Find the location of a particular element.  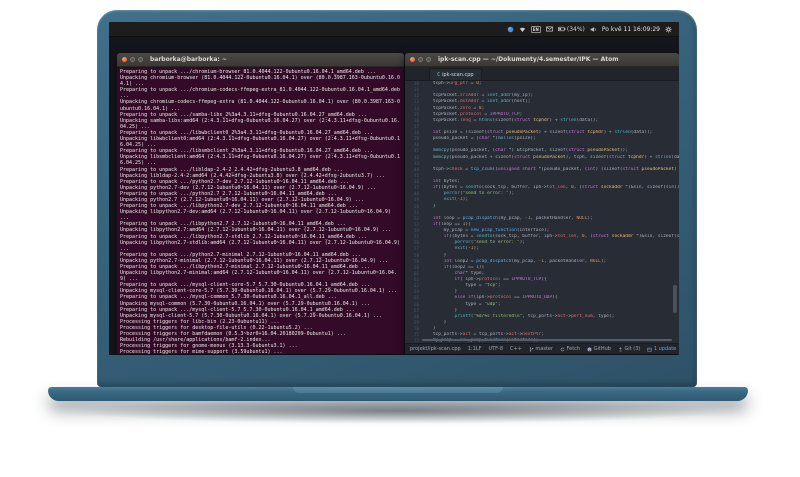

tab-label: ipk-scan.cpp is located at coordinates (458, 74).